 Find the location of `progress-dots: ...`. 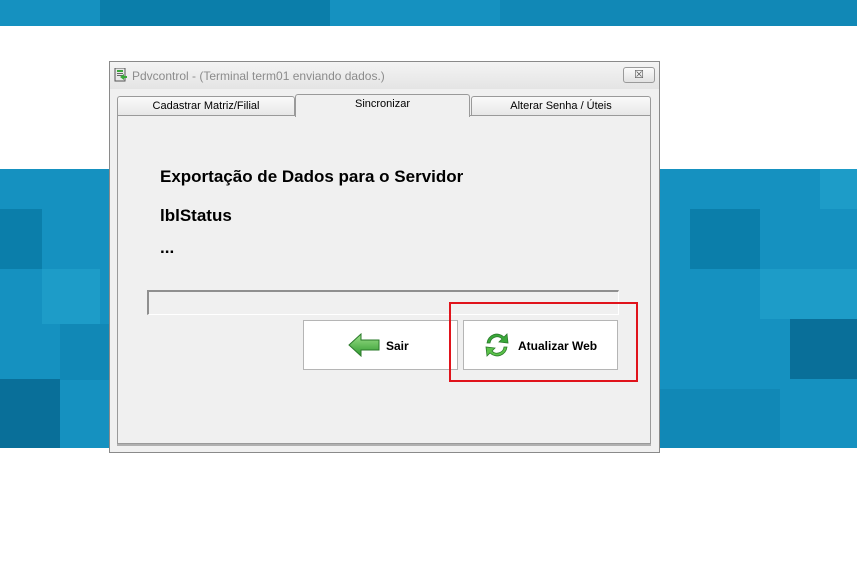

progress-dots: ... is located at coordinates (167, 247).